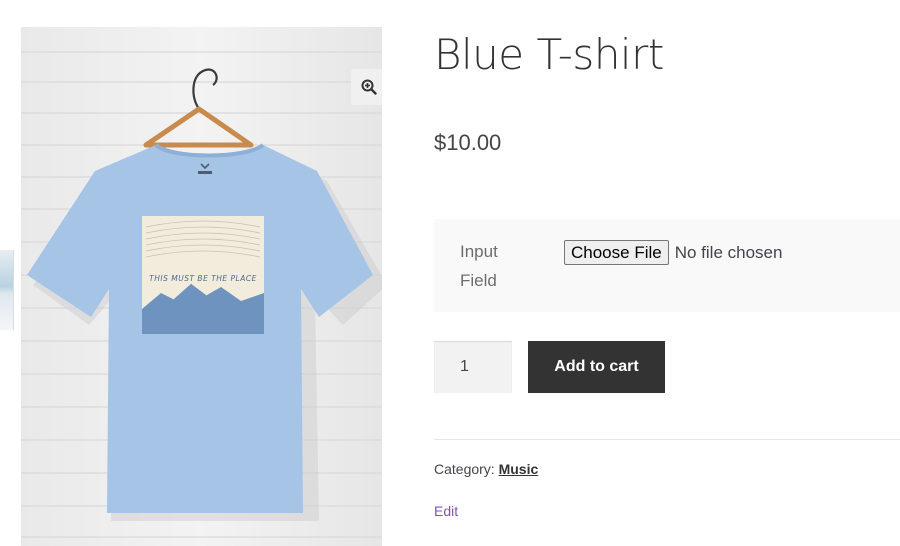 Image resolution: width=900 pixels, height=546 pixels. What do you see at coordinates (549, 54) in the screenshot?
I see `product-title: Blue T-shirt` at bounding box center [549, 54].